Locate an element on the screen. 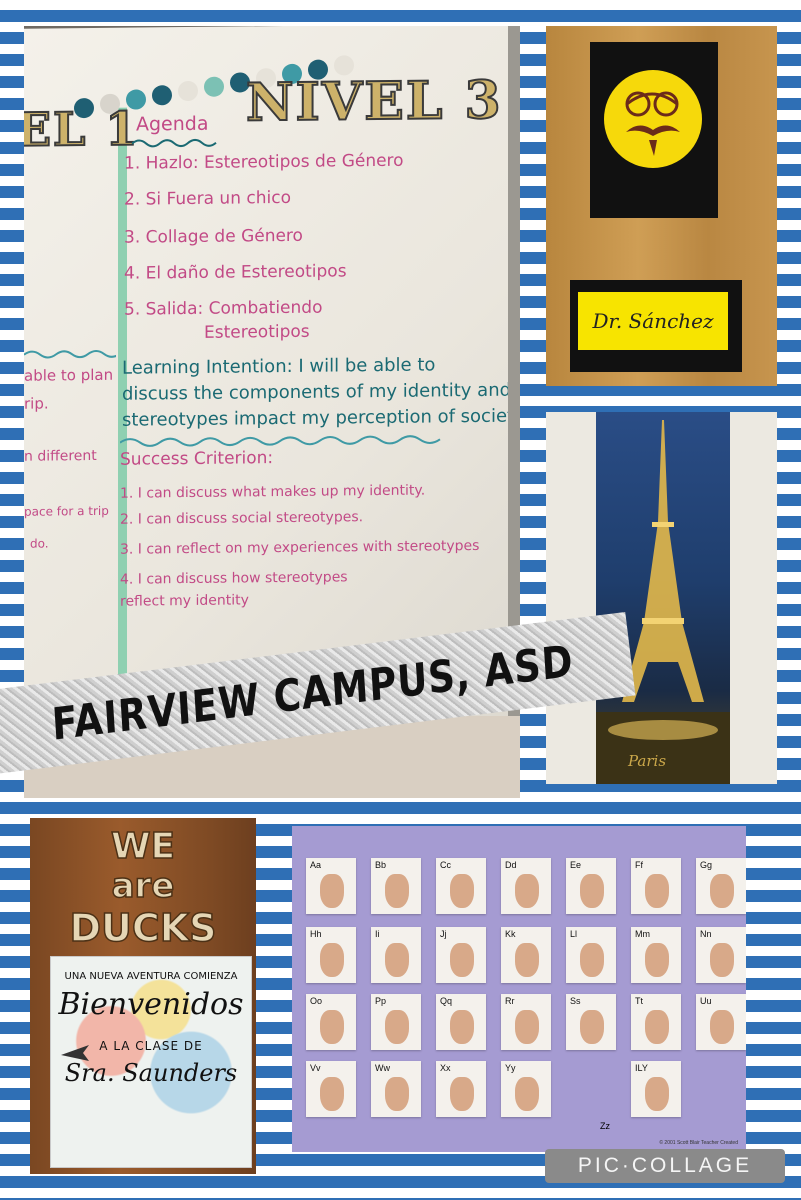 This screenshot has width=801, height=1200. door-photo: Dr. Sánchez is located at coordinates (661, 206).